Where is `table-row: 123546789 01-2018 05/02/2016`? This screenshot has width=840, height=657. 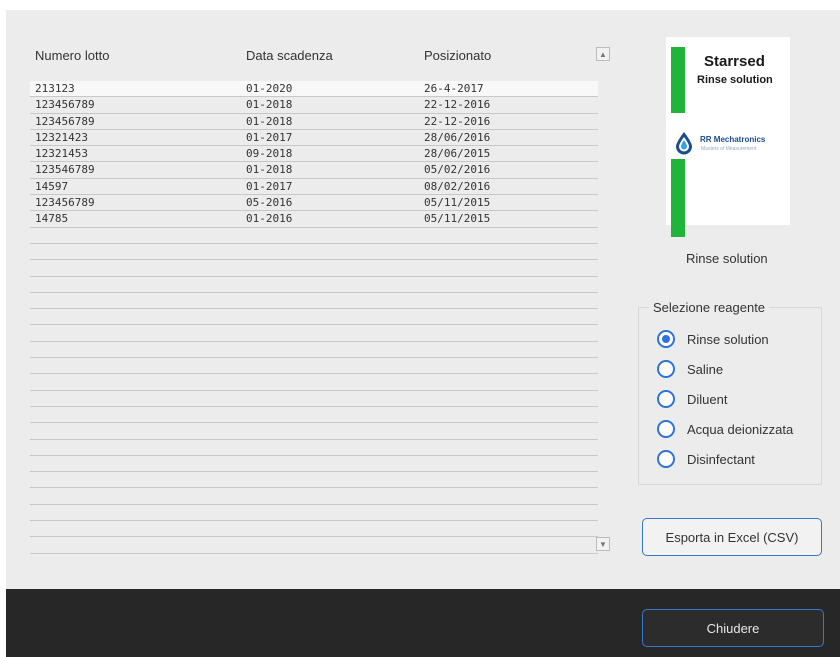
table-row: 123546789 01-2018 05/02/2016 is located at coordinates (314, 170).